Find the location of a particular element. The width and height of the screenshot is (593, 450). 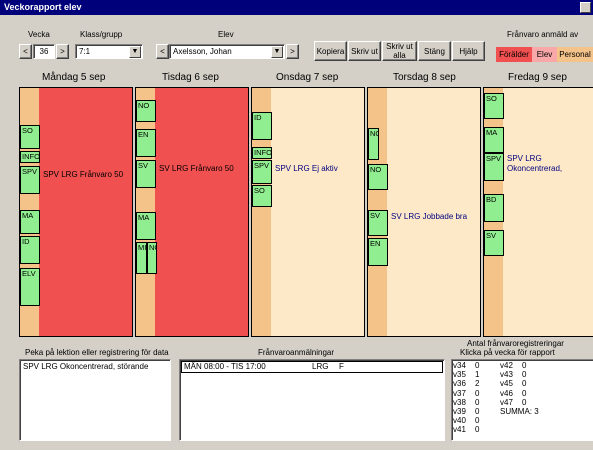

elev-select: Axelsson, Johan ▼ is located at coordinates (227, 51).